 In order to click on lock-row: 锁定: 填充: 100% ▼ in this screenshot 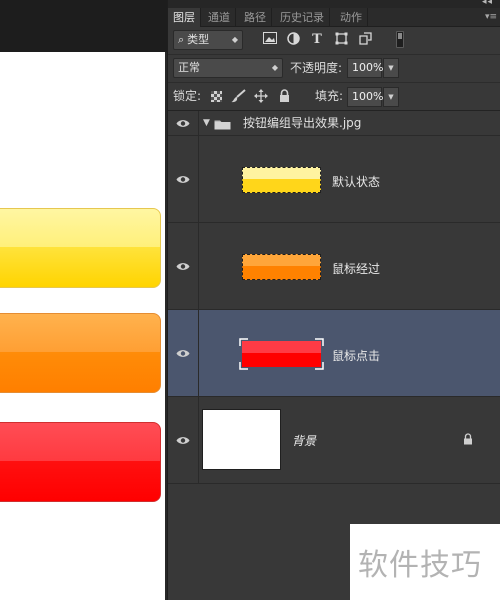, I will do `click(334, 96)`.